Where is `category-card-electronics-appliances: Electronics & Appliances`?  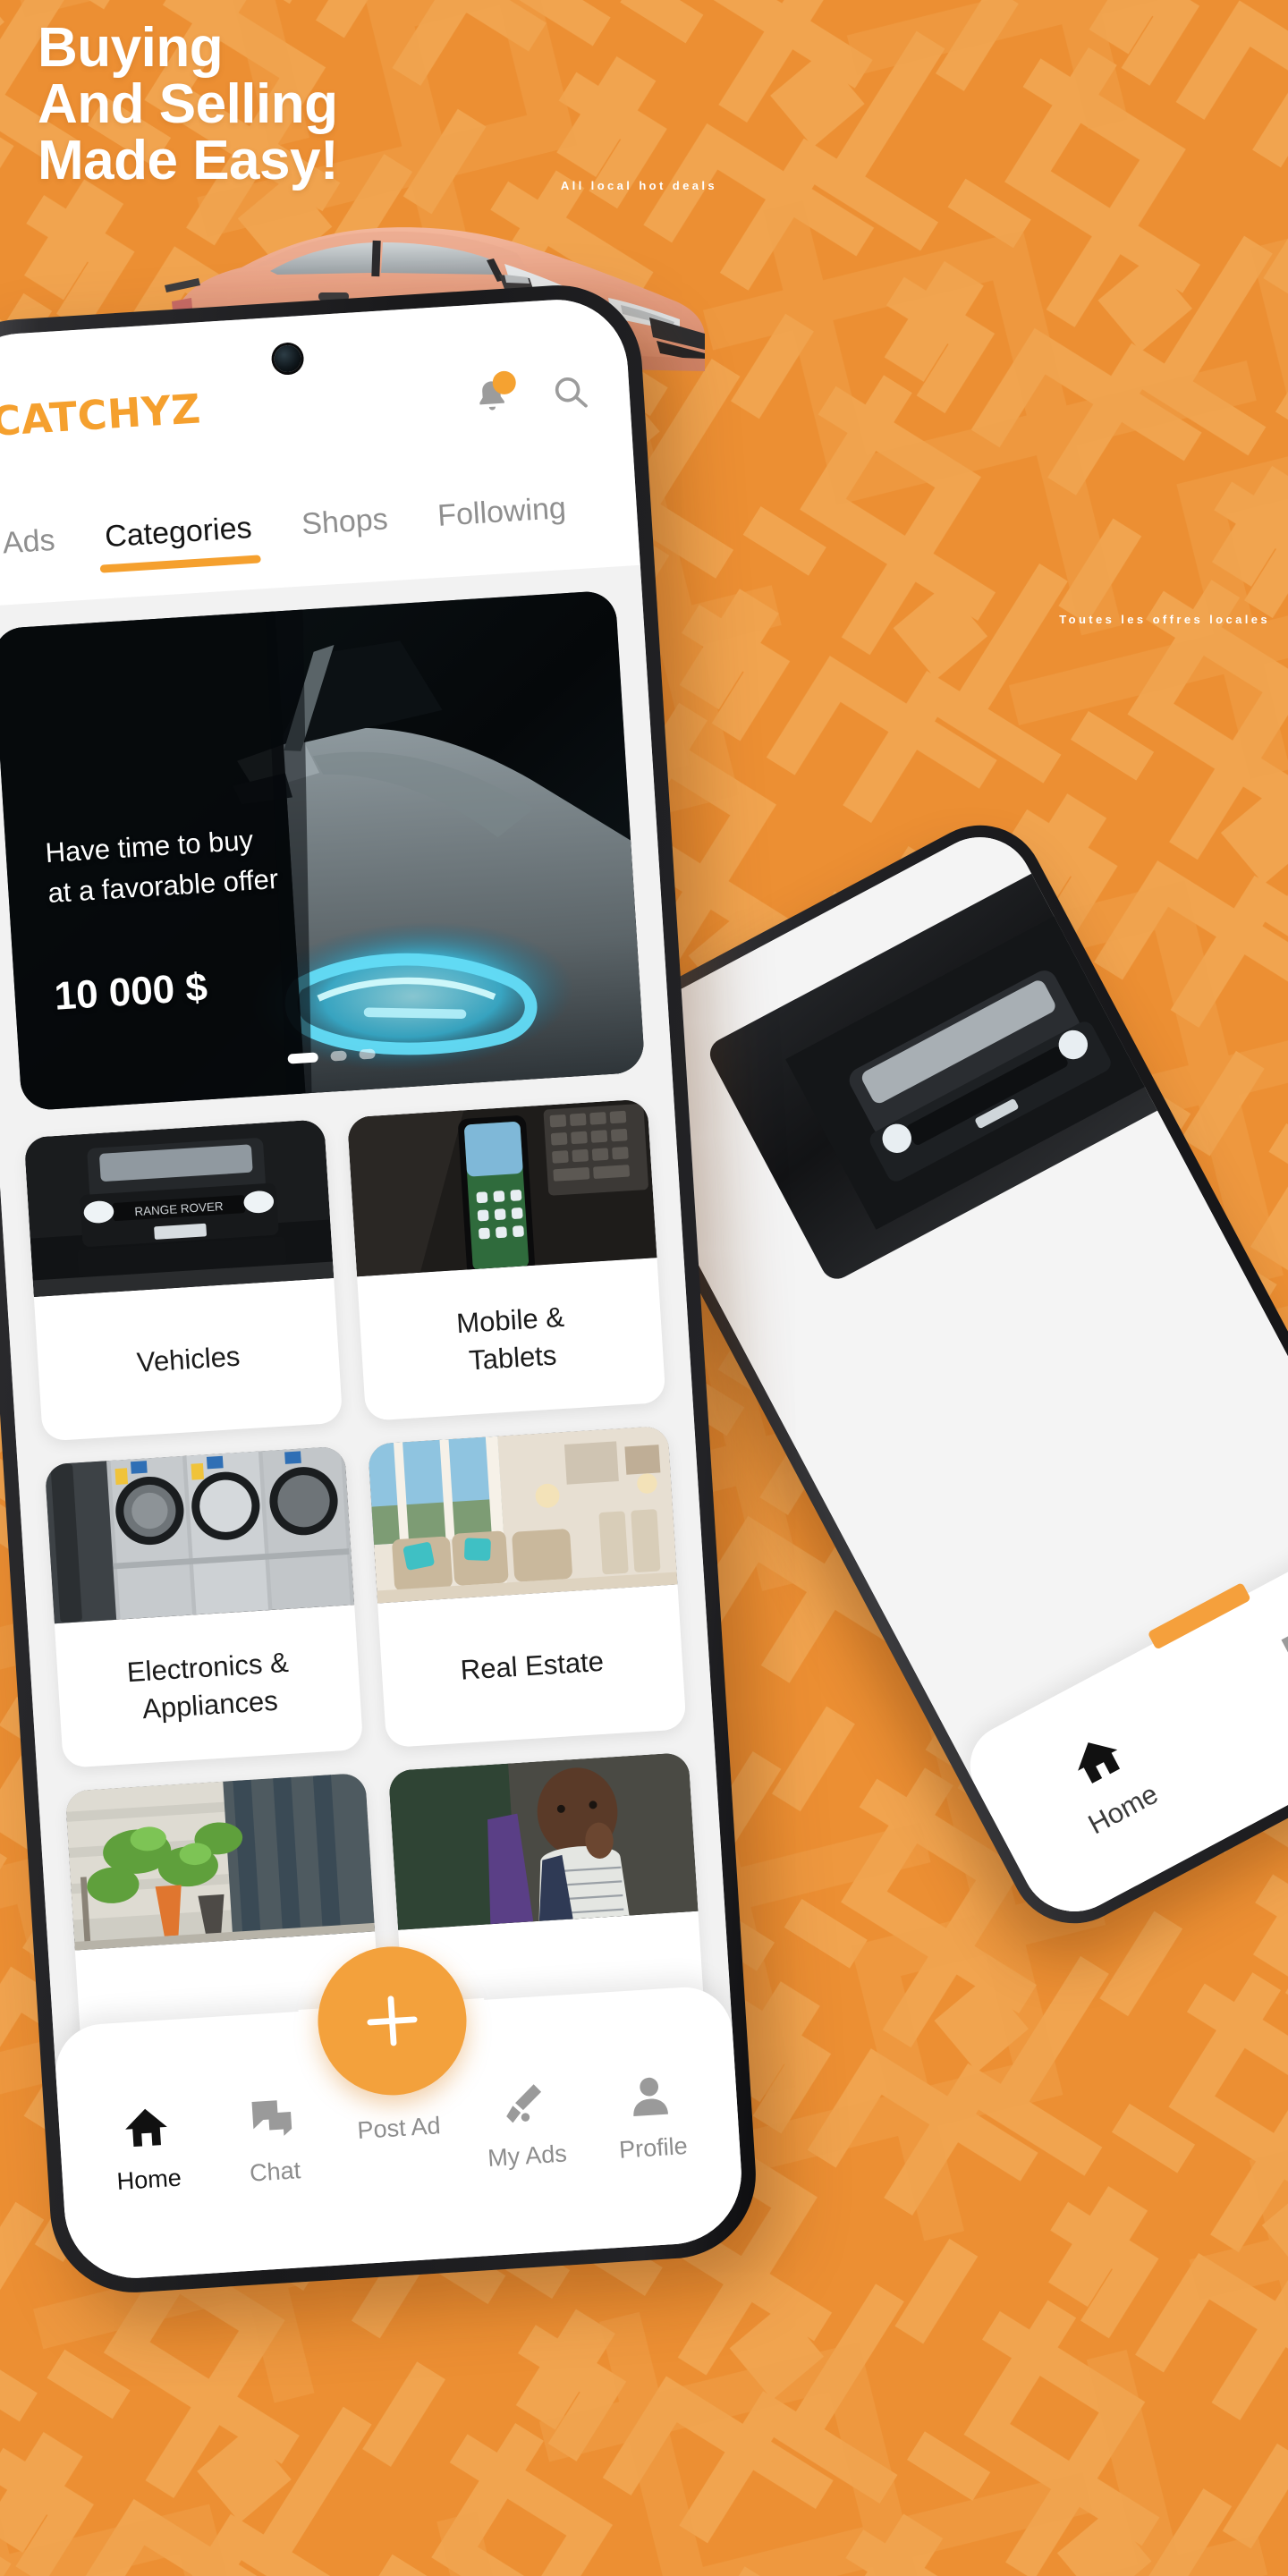
category-card-electronics-appliances: Electronics & Appliances is located at coordinates (204, 1606).